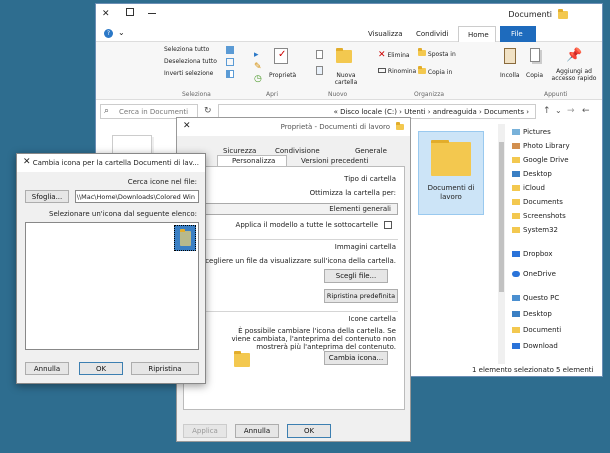  What do you see at coordinates (208, 111) in the screenshot?
I see `refresh-icon: ↻` at bounding box center [208, 111].